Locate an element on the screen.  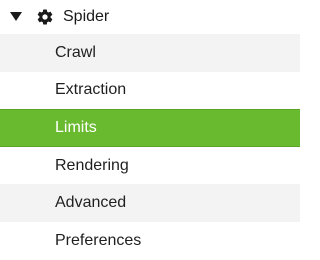
tree-node-label: Spider is located at coordinates (86, 16).